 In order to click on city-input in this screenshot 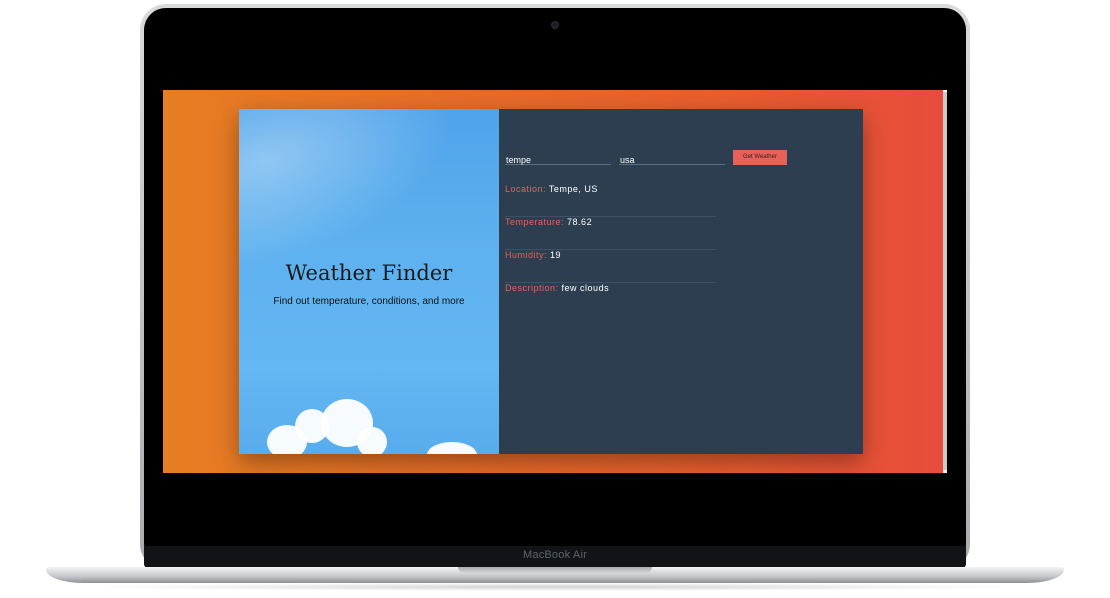, I will do `click(558, 160)`.